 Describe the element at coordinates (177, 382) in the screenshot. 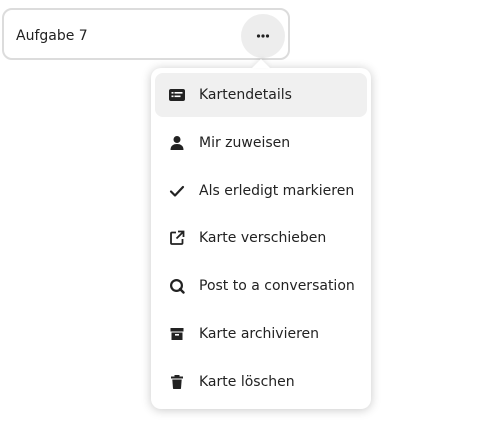

I see `delete-icon` at that location.